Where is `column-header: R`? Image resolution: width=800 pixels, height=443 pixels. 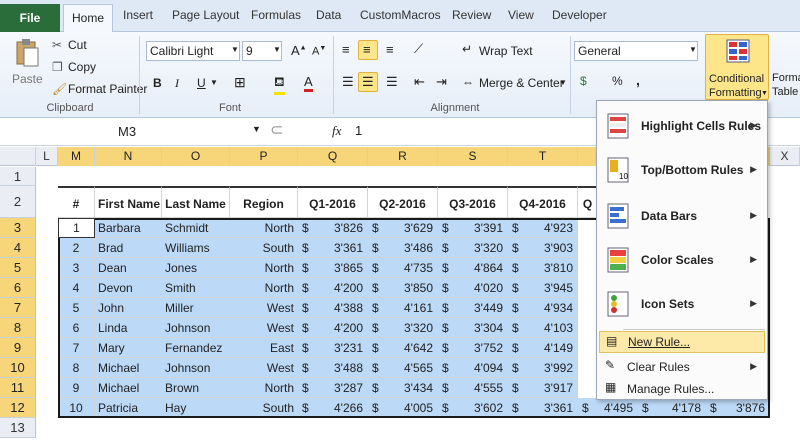 column-header: R is located at coordinates (403, 156).